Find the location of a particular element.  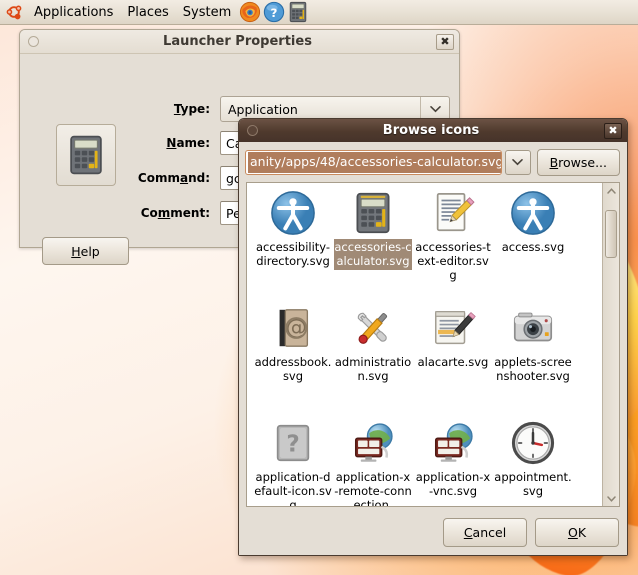

ok-button: OK is located at coordinates (577, 532).